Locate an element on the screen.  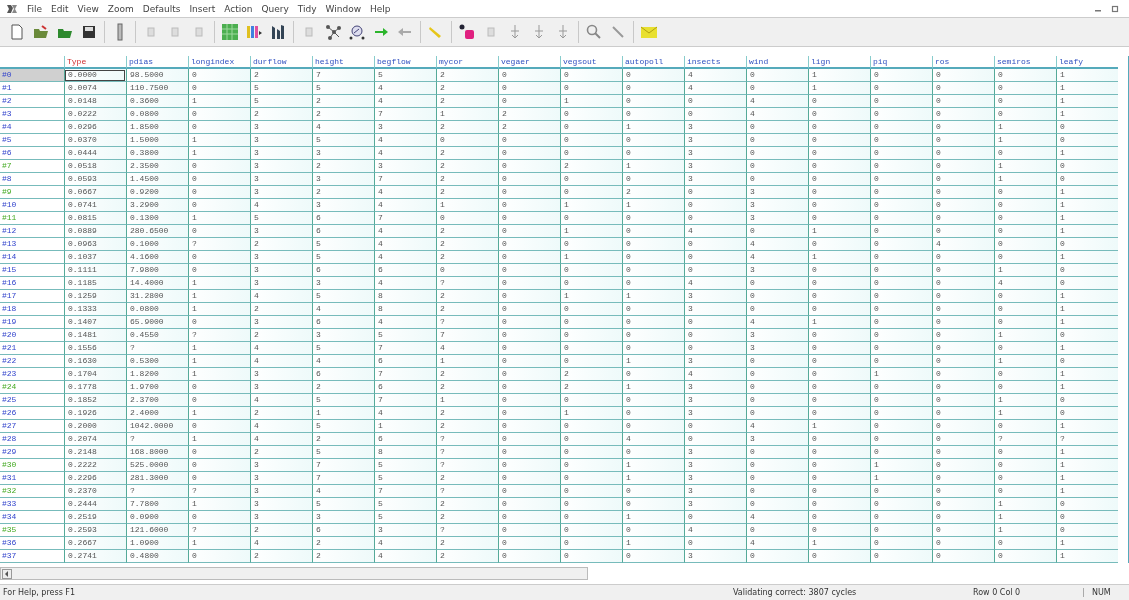
row-header: #3 is located at coordinates (32, 114).